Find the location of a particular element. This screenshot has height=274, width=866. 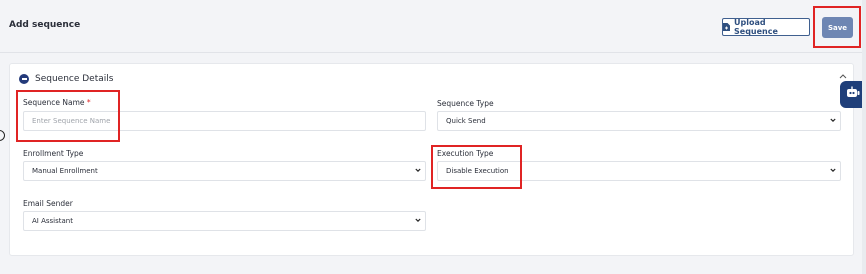

email-sender-select: AI Assistant is located at coordinates (224, 221).